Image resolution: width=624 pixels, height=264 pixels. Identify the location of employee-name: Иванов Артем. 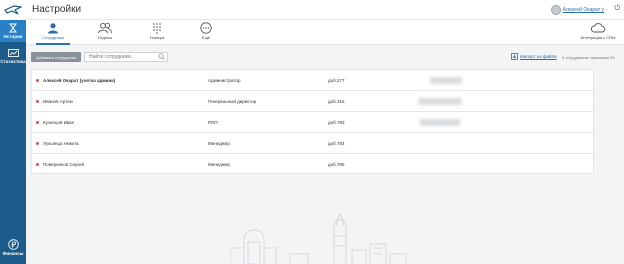
(58, 101).